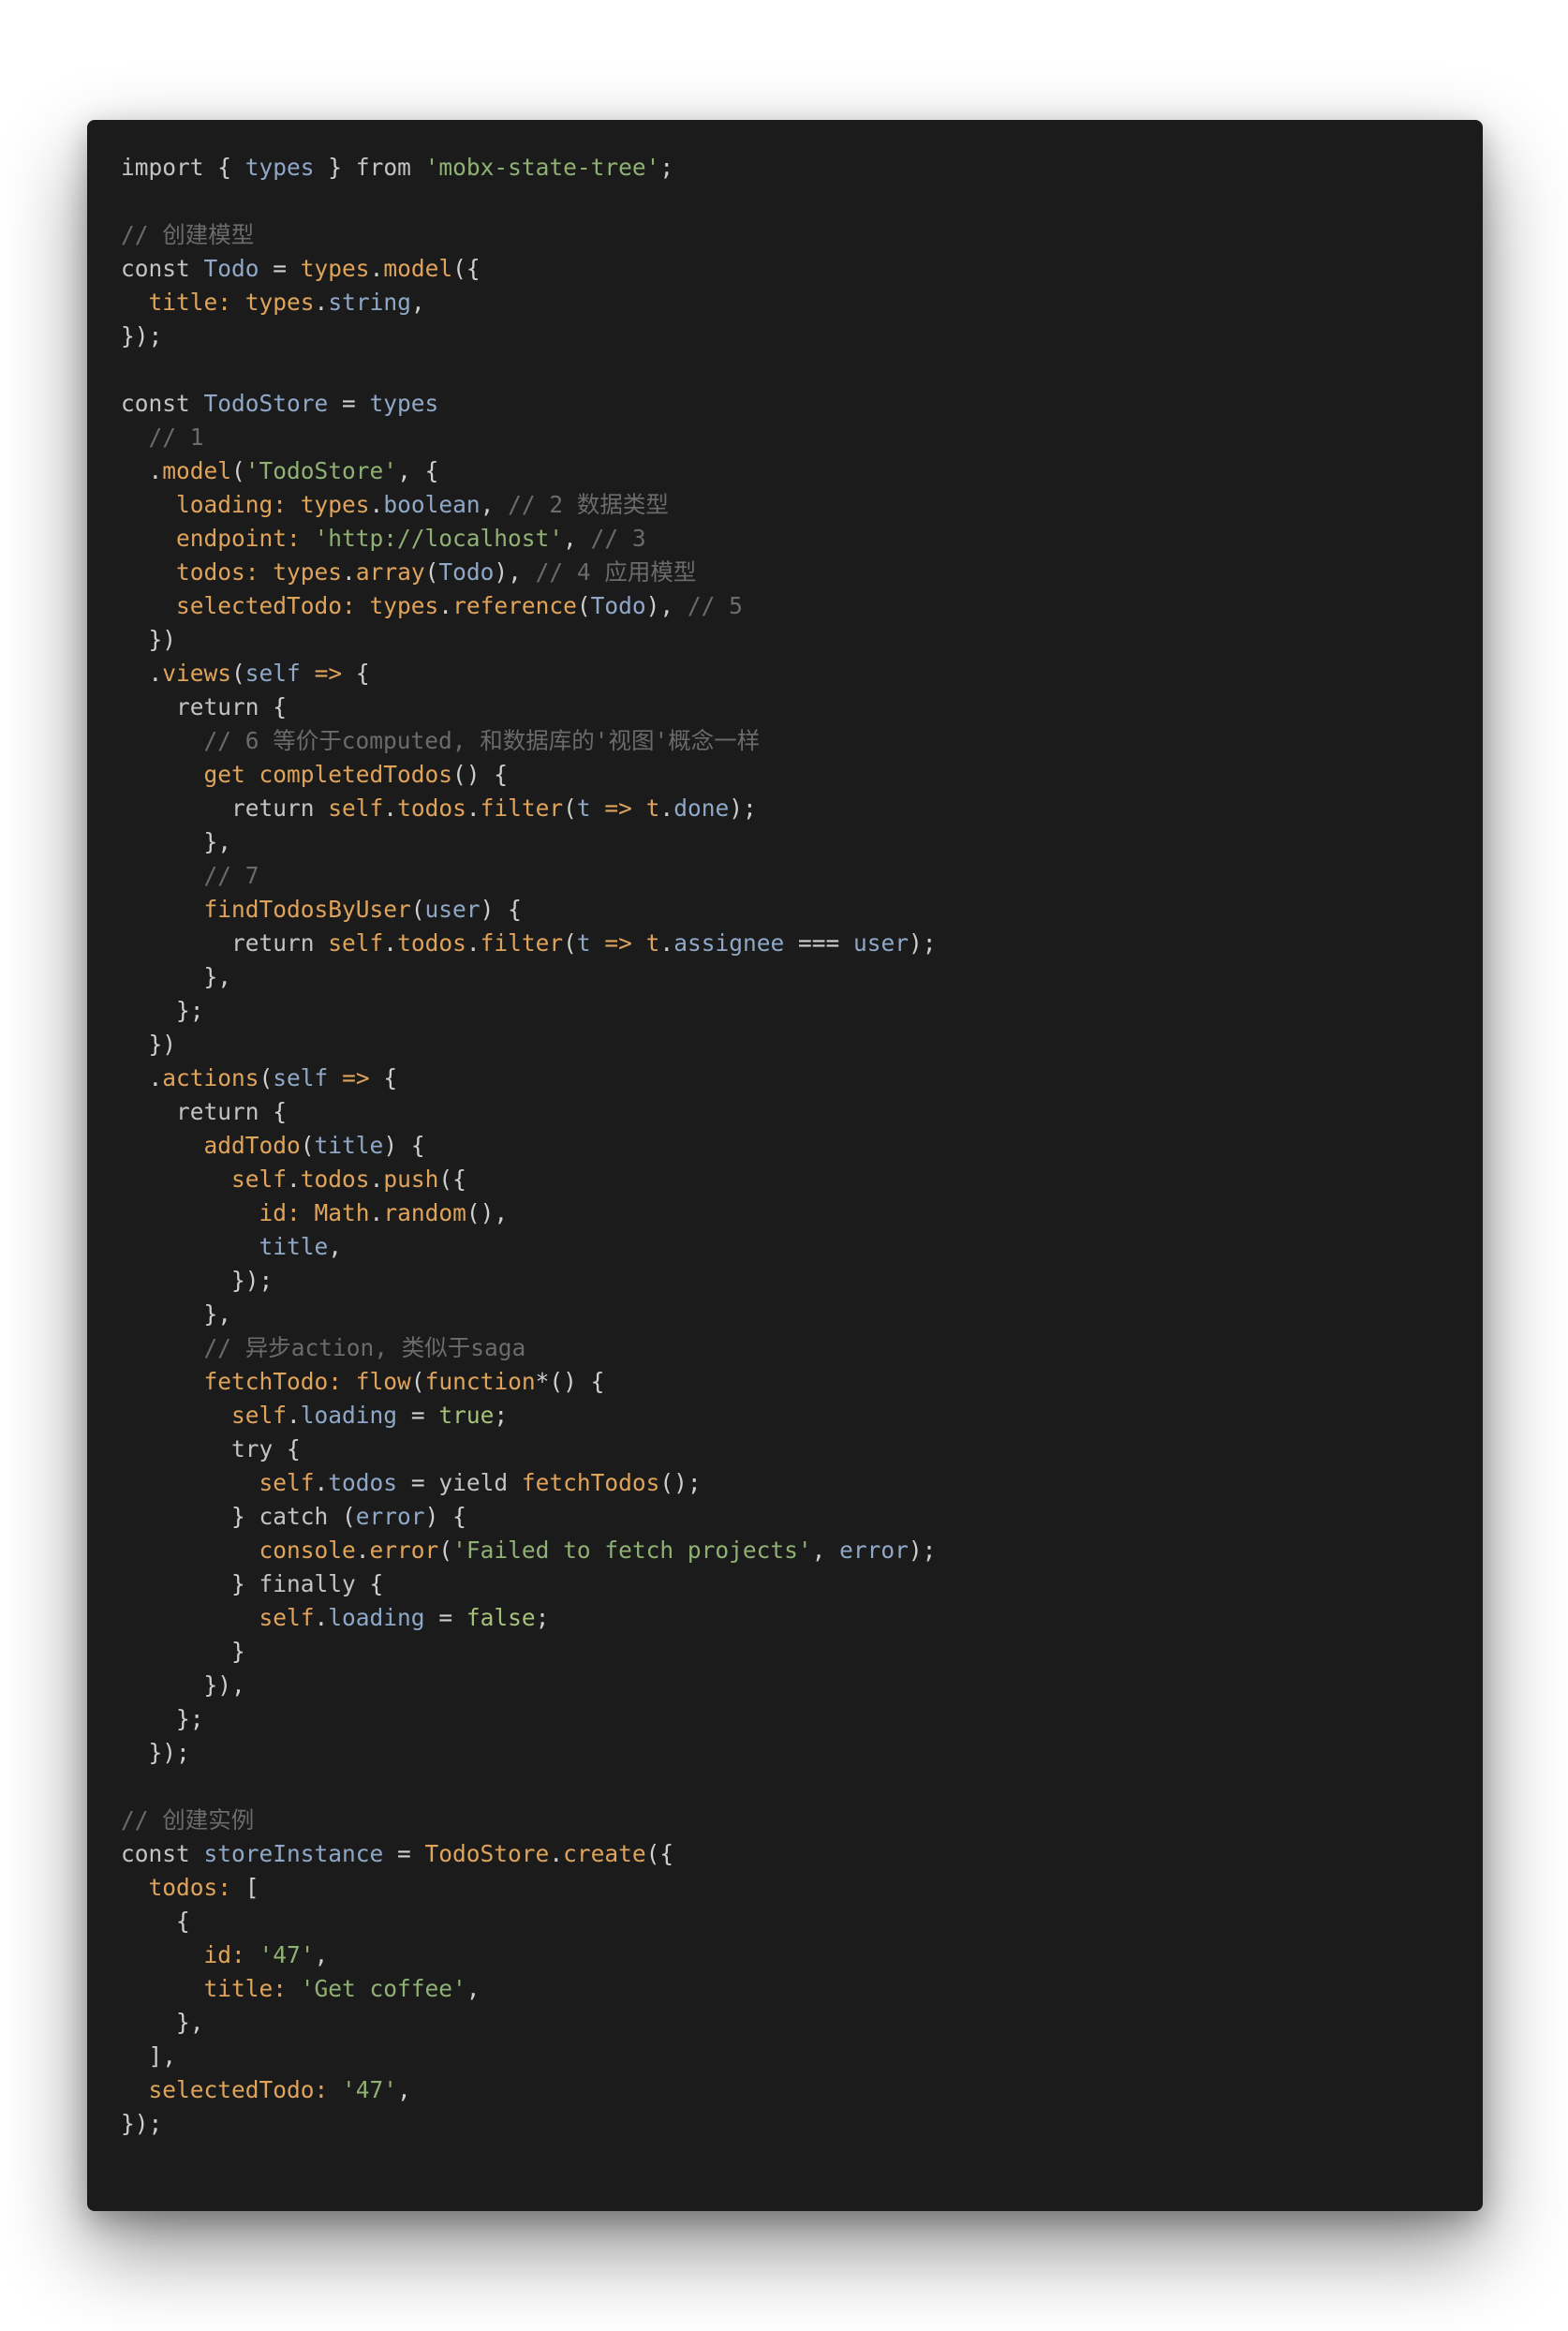  What do you see at coordinates (294, 1246) in the screenshot?
I see `code-token: title` at bounding box center [294, 1246].